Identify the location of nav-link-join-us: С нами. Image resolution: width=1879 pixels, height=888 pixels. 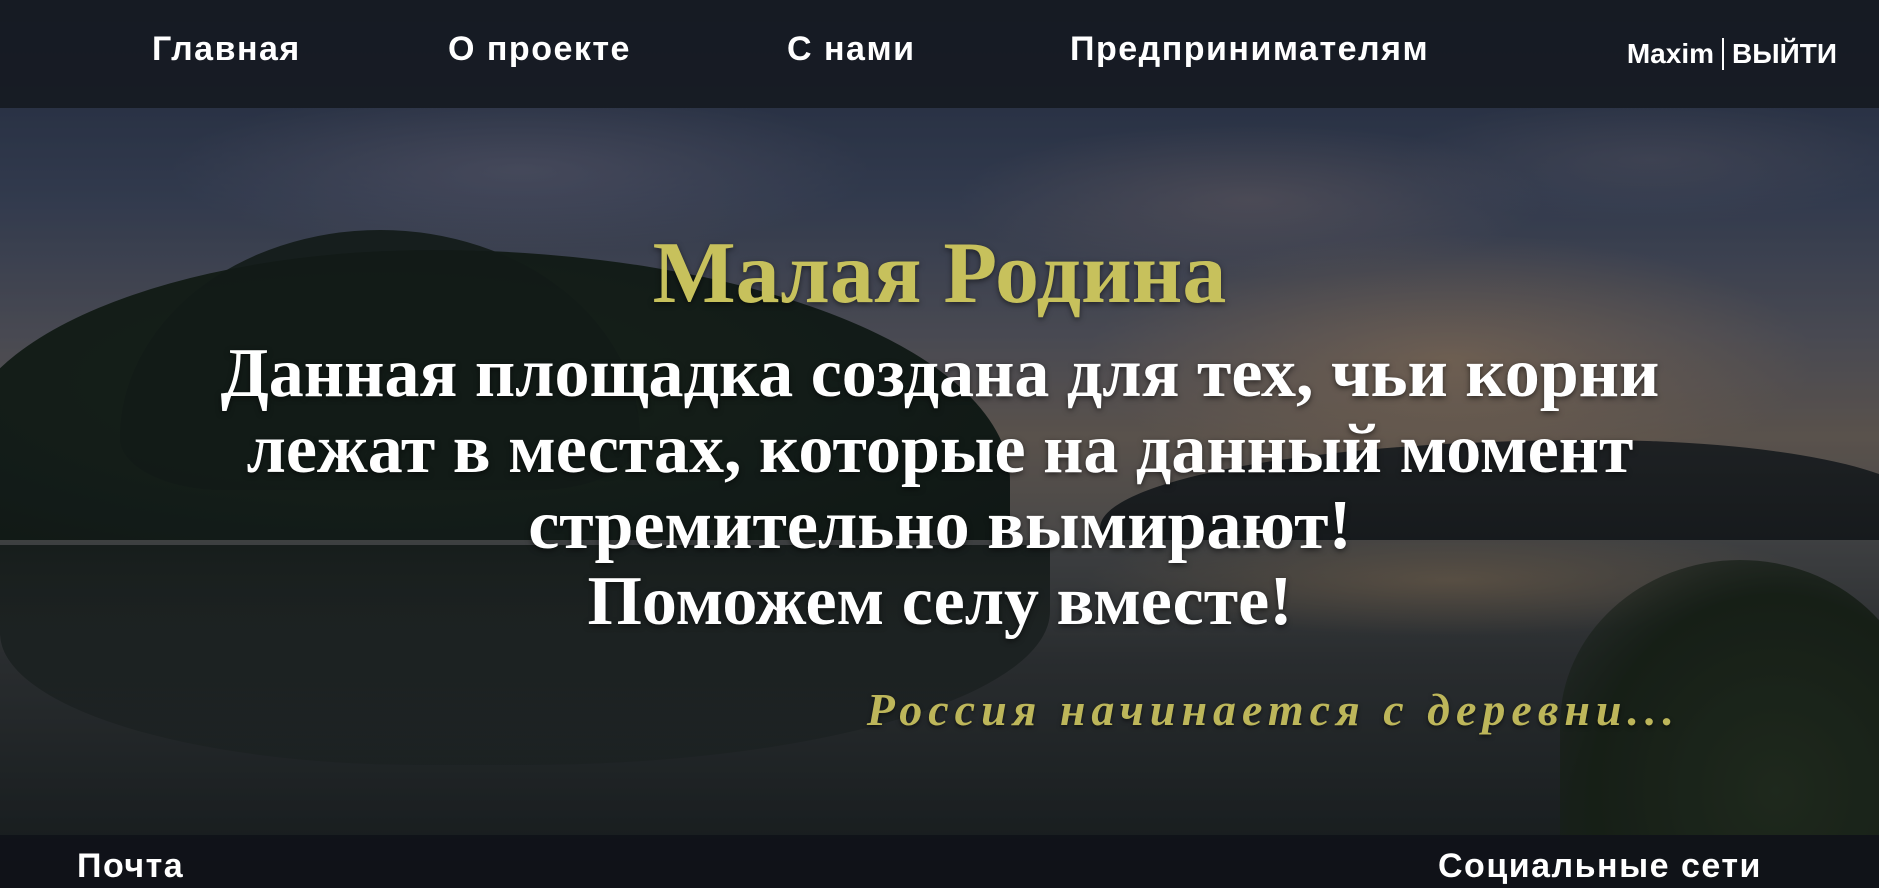
(851, 49).